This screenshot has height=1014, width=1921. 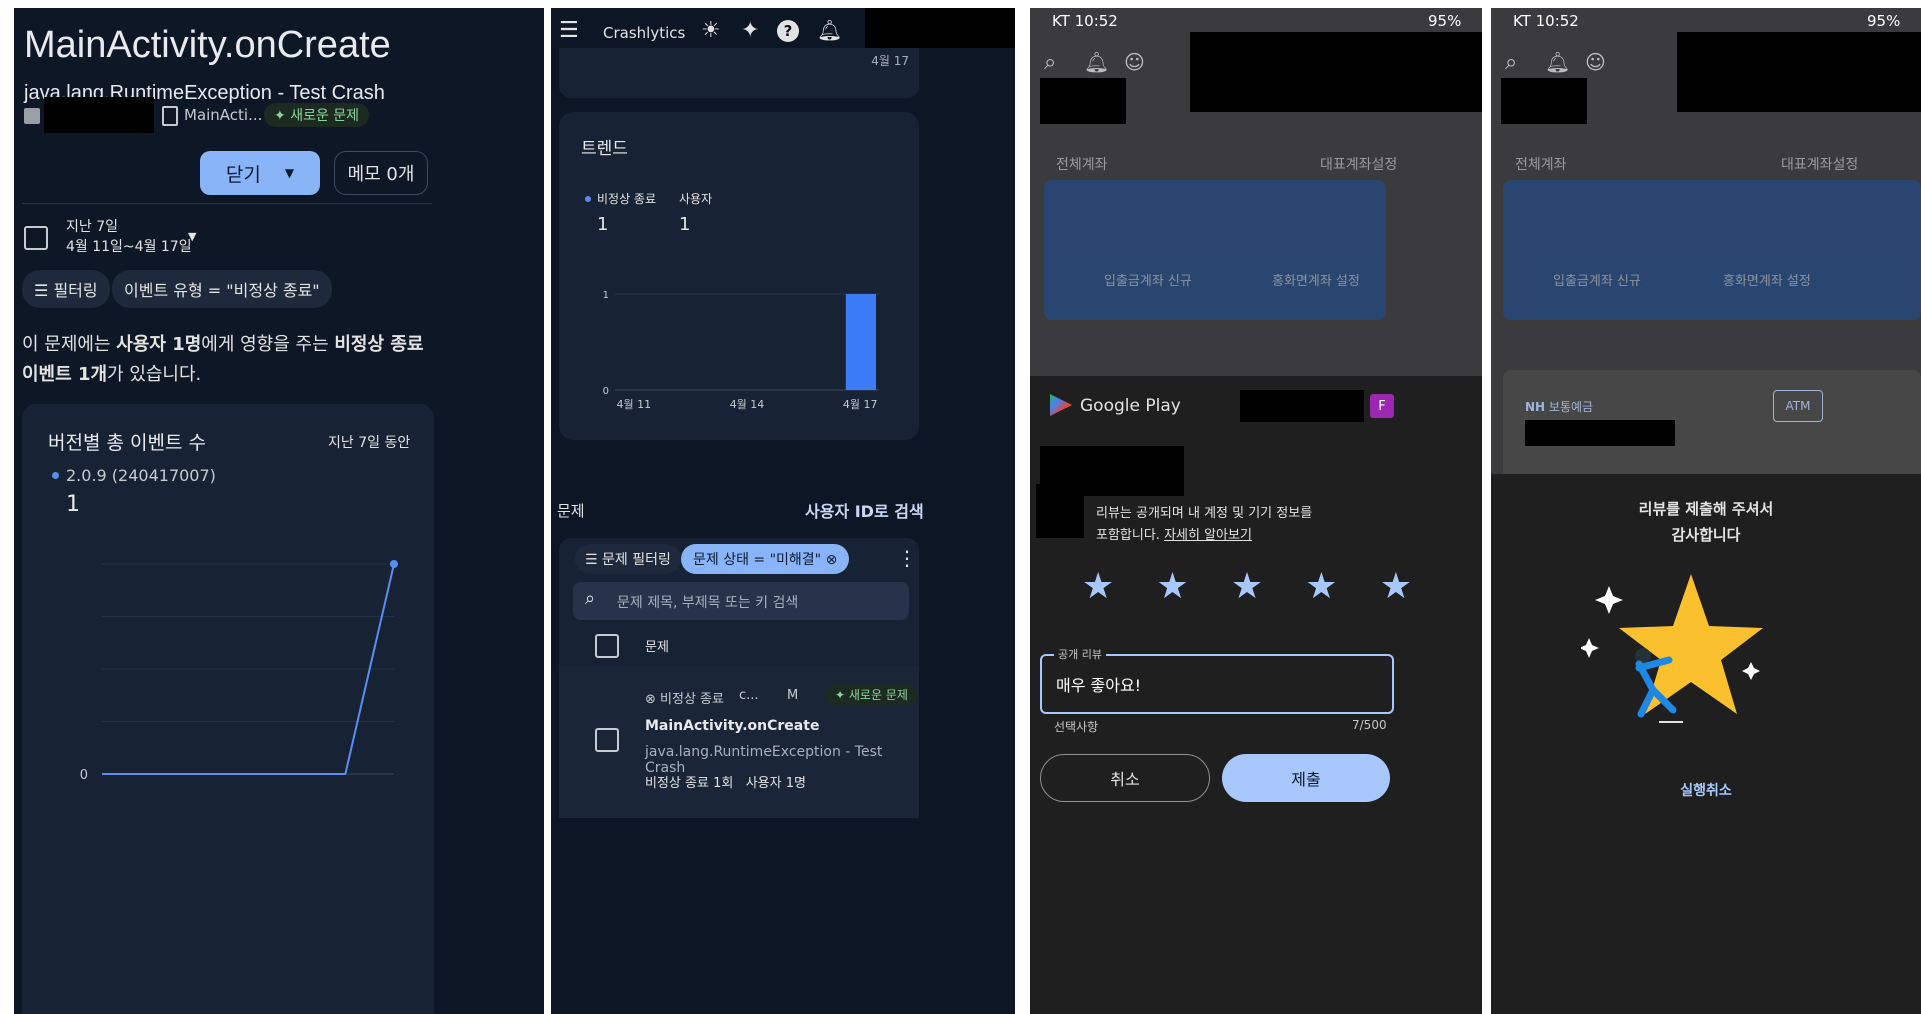 What do you see at coordinates (207, 45) in the screenshot?
I see `issue-title: MainActivity.onCreate` at bounding box center [207, 45].